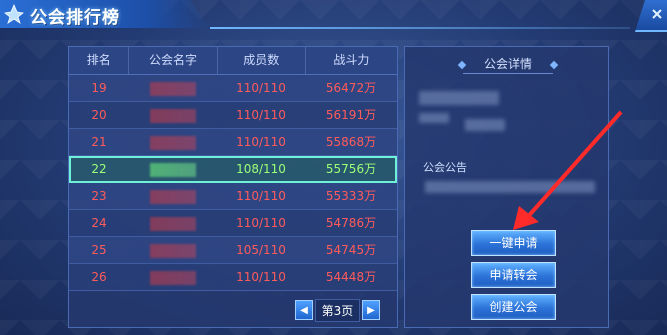 This screenshot has height=335, width=667. What do you see at coordinates (261, 169) in the screenshot?
I see `row-members: 108/110` at bounding box center [261, 169].